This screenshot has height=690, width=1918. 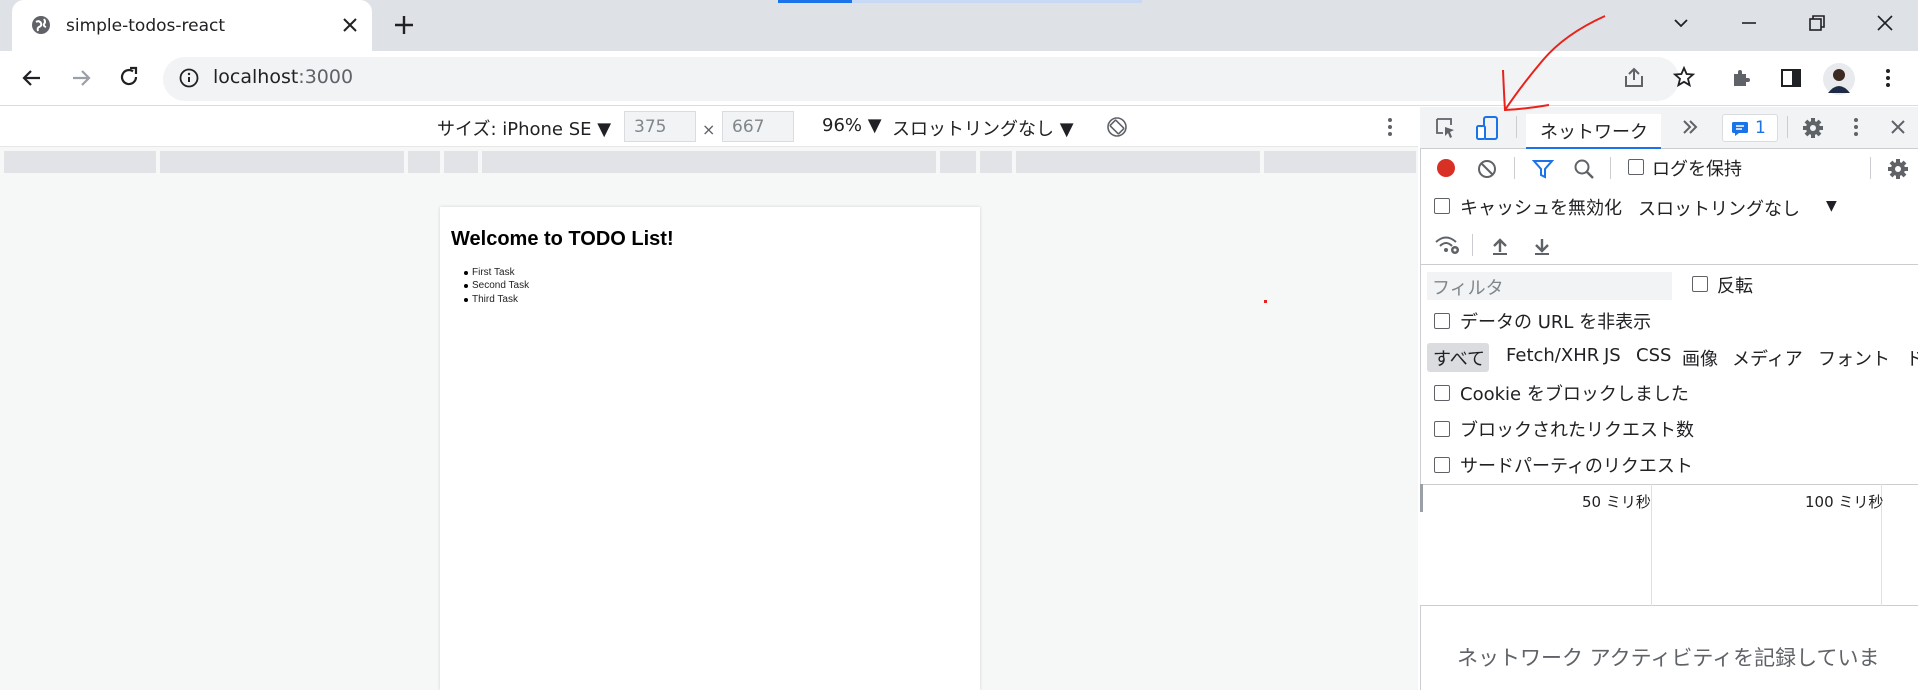 What do you see at coordinates (1446, 128) in the screenshot?
I see `inspect-element-icon` at bounding box center [1446, 128].